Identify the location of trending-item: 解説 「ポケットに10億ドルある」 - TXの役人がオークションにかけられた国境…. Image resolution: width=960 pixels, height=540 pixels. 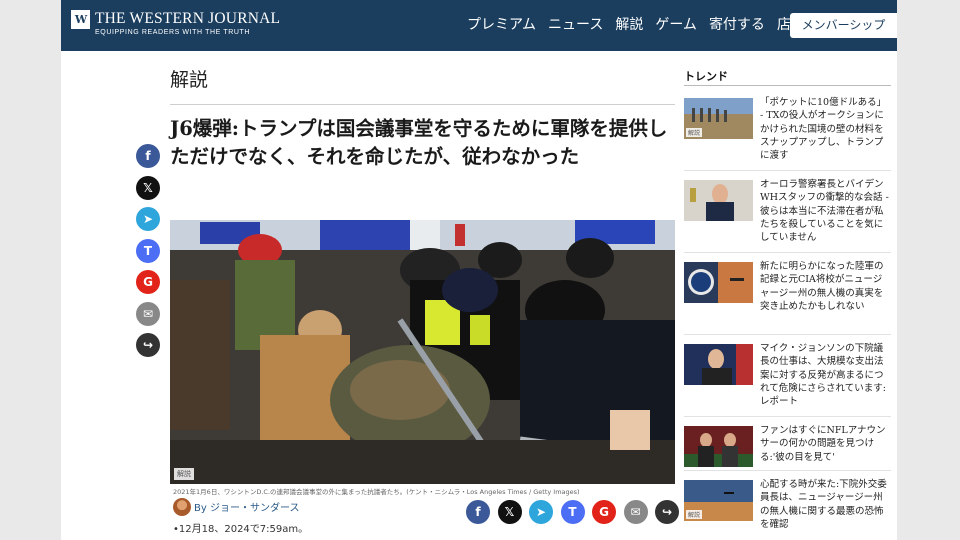
(789, 132).